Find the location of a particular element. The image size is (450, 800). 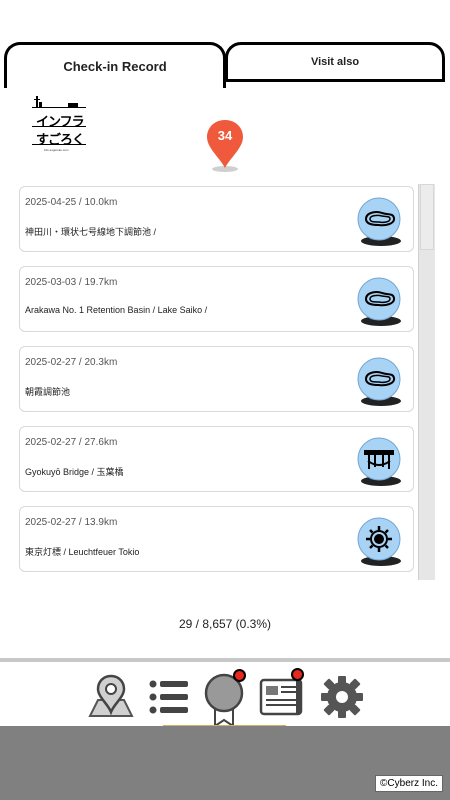

record-date-distance: 2025-02-27 / 13.9km is located at coordinates (71, 522).